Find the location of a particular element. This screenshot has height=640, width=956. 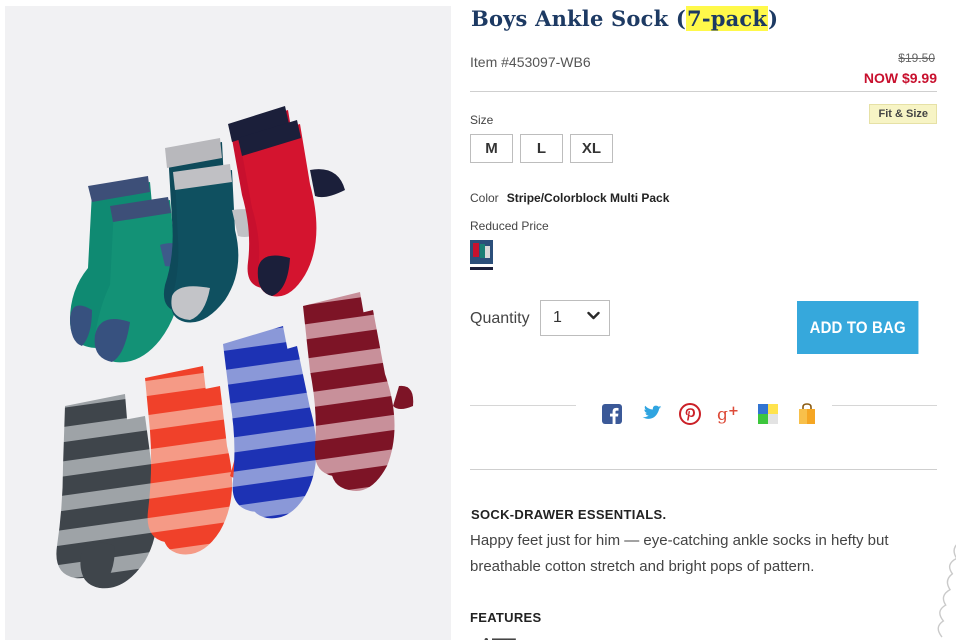

facebook-icon is located at coordinates (612, 414).